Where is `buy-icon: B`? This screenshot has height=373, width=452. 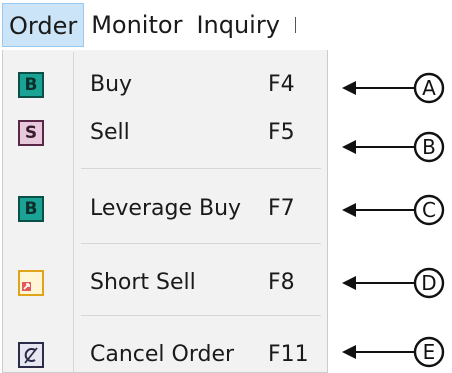
buy-icon: B is located at coordinates (31, 85).